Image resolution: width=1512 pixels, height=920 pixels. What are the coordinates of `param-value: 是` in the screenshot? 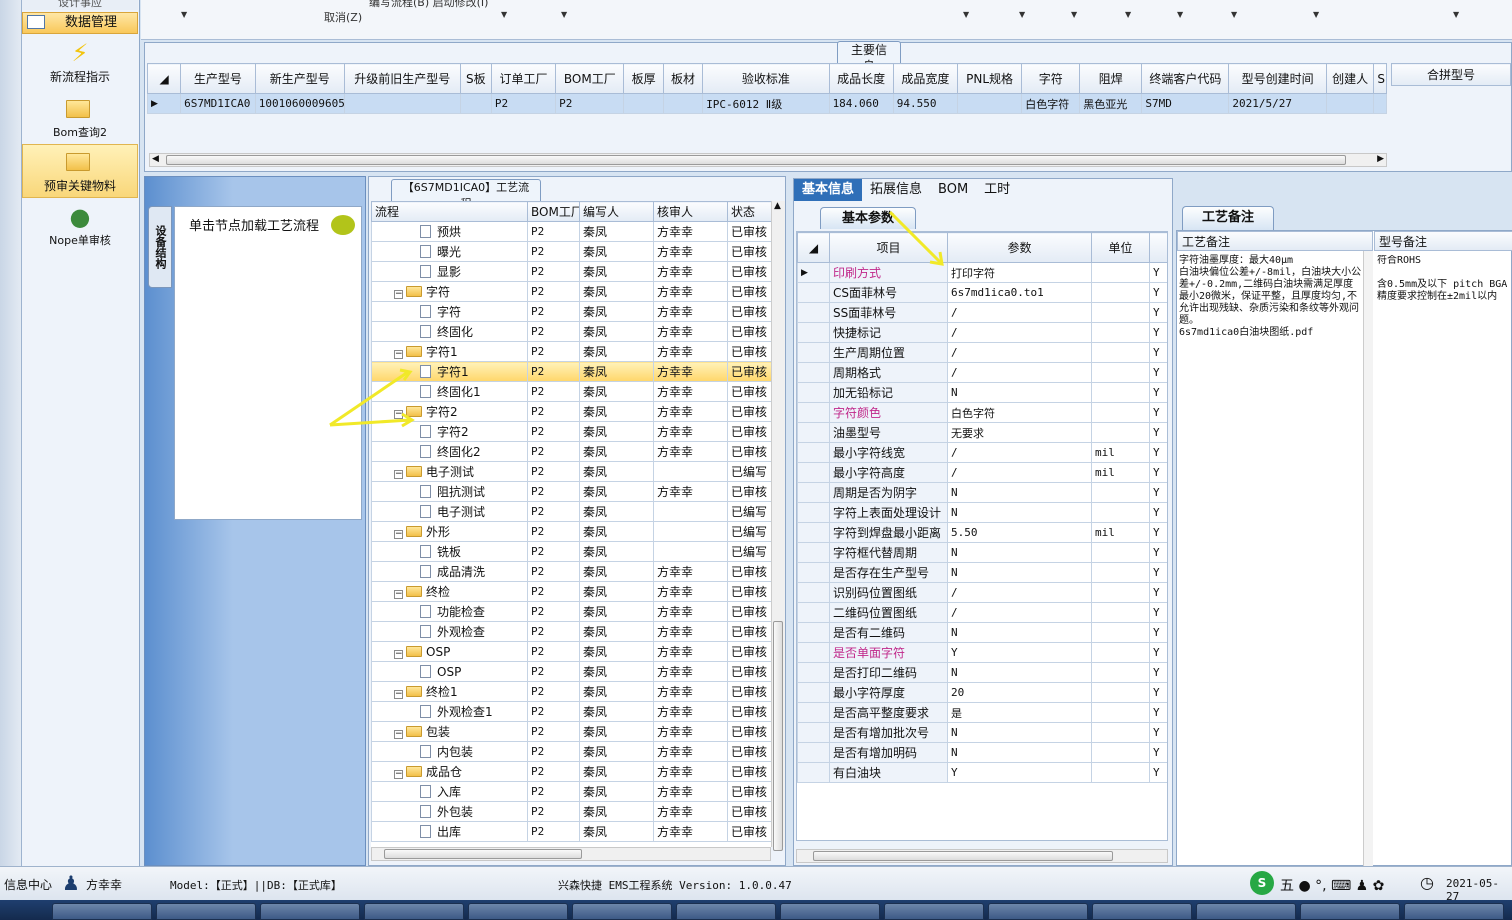 It's located at (1019, 712).